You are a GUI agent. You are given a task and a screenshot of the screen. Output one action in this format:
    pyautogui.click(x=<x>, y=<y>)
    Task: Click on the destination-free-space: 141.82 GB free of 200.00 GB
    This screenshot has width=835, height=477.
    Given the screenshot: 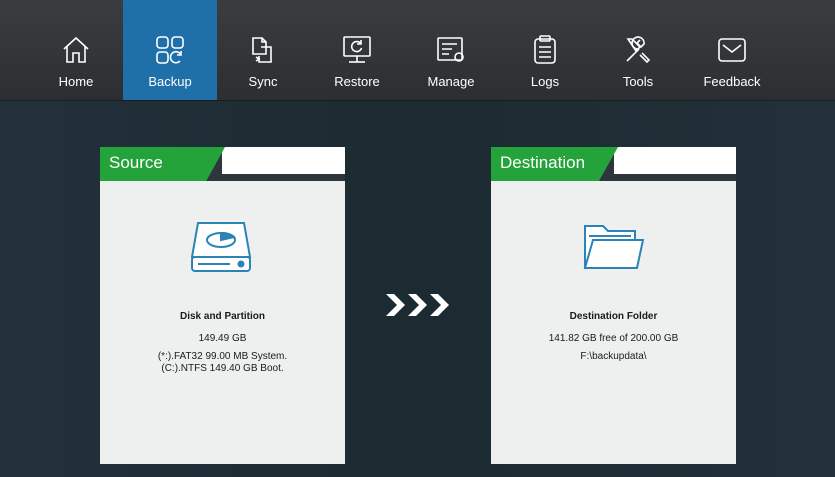 What is the action you would take?
    pyautogui.click(x=613, y=338)
    